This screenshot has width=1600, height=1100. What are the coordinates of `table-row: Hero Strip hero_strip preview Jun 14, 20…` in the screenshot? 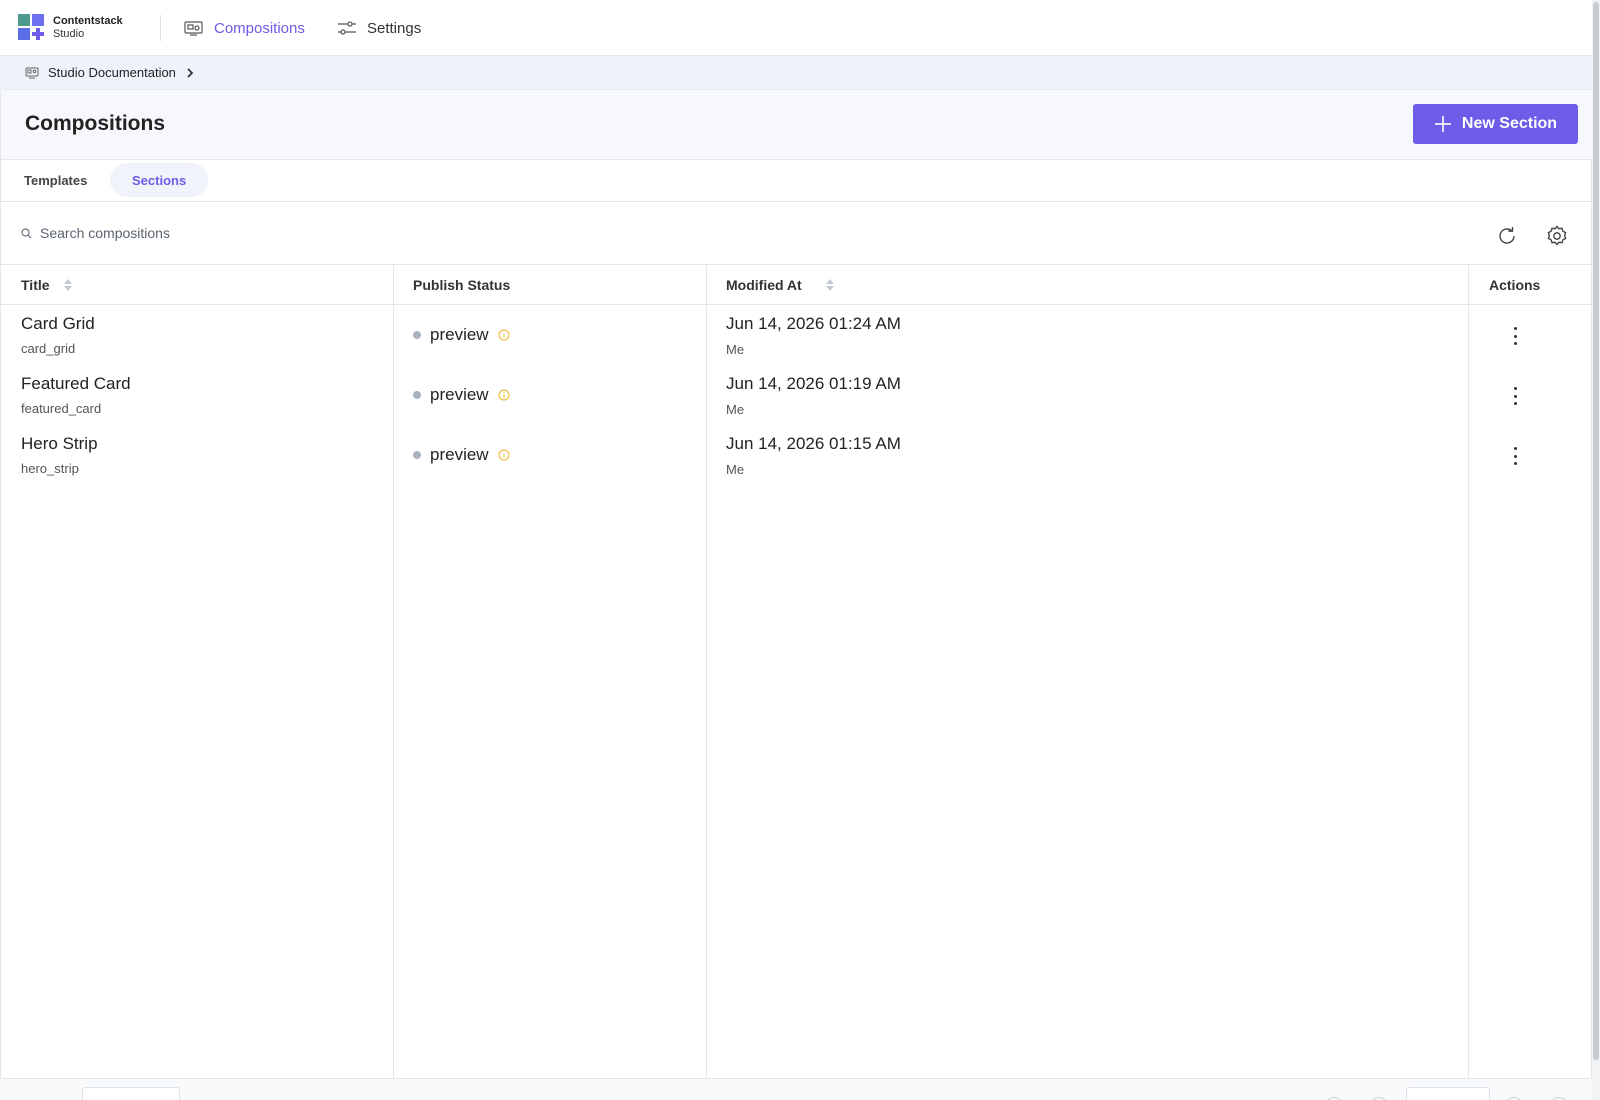 It's located at (796, 455).